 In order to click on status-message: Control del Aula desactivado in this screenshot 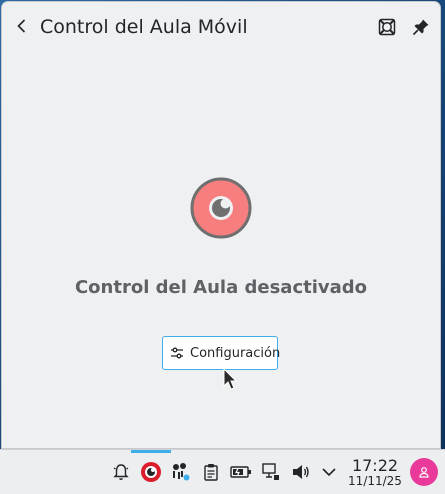, I will do `click(221, 287)`.